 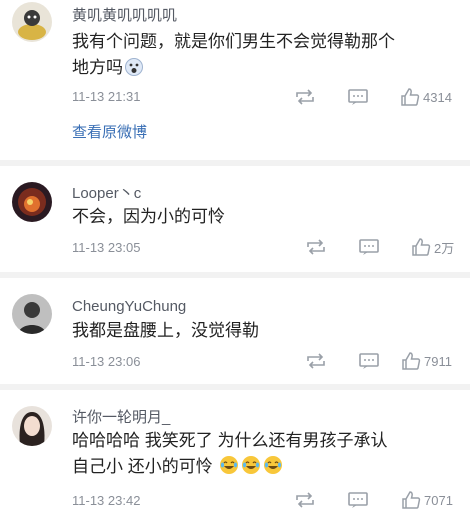 What do you see at coordinates (432, 247) in the screenshot?
I see `like-button: 2万` at bounding box center [432, 247].